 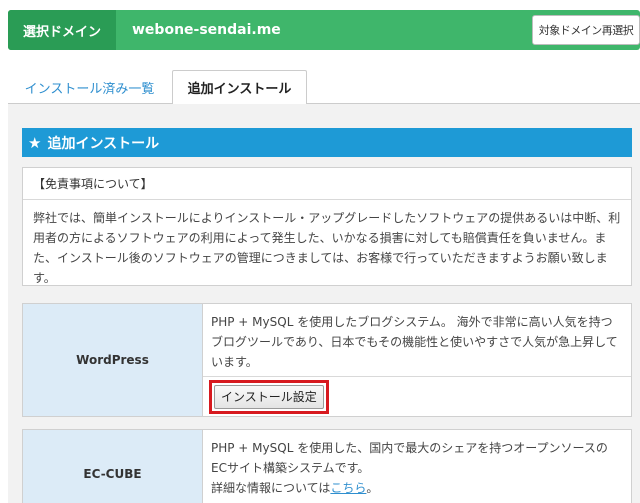 What do you see at coordinates (113, 360) in the screenshot?
I see `app-name: WordPress` at bounding box center [113, 360].